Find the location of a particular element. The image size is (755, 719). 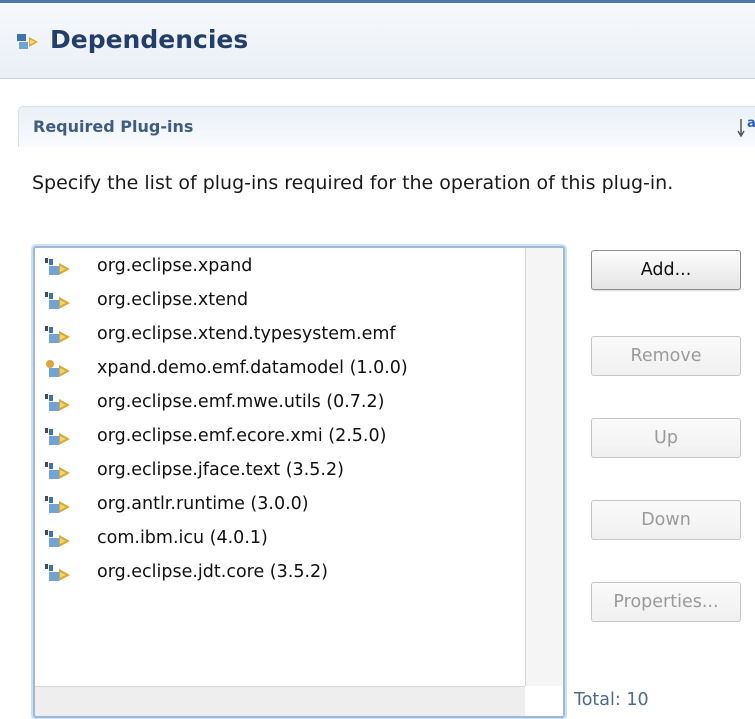

remove-button: Remove is located at coordinates (666, 356).